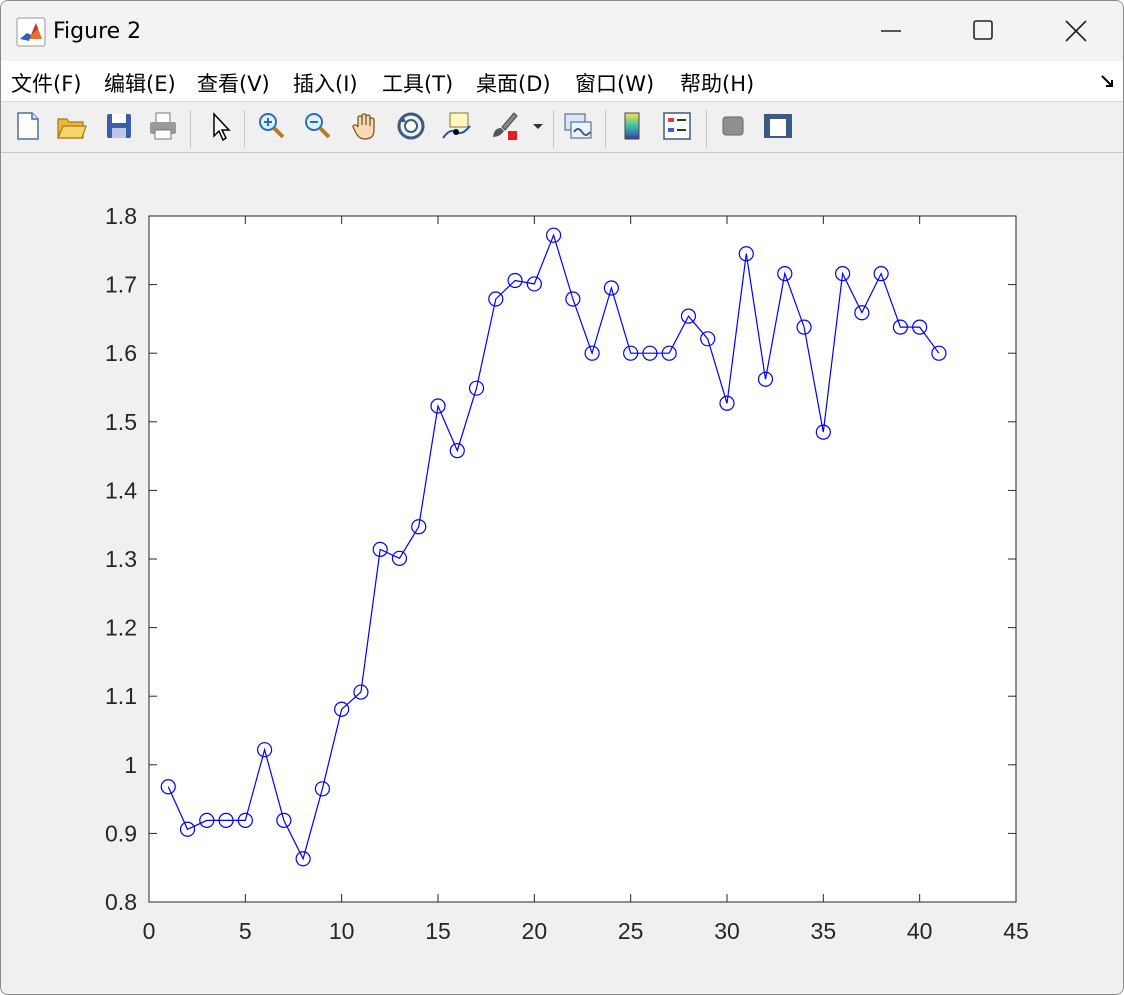 Image resolution: width=1124 pixels, height=995 pixels. Describe the element at coordinates (920, 931) in the screenshot. I see `x-tick-label: 40` at that location.